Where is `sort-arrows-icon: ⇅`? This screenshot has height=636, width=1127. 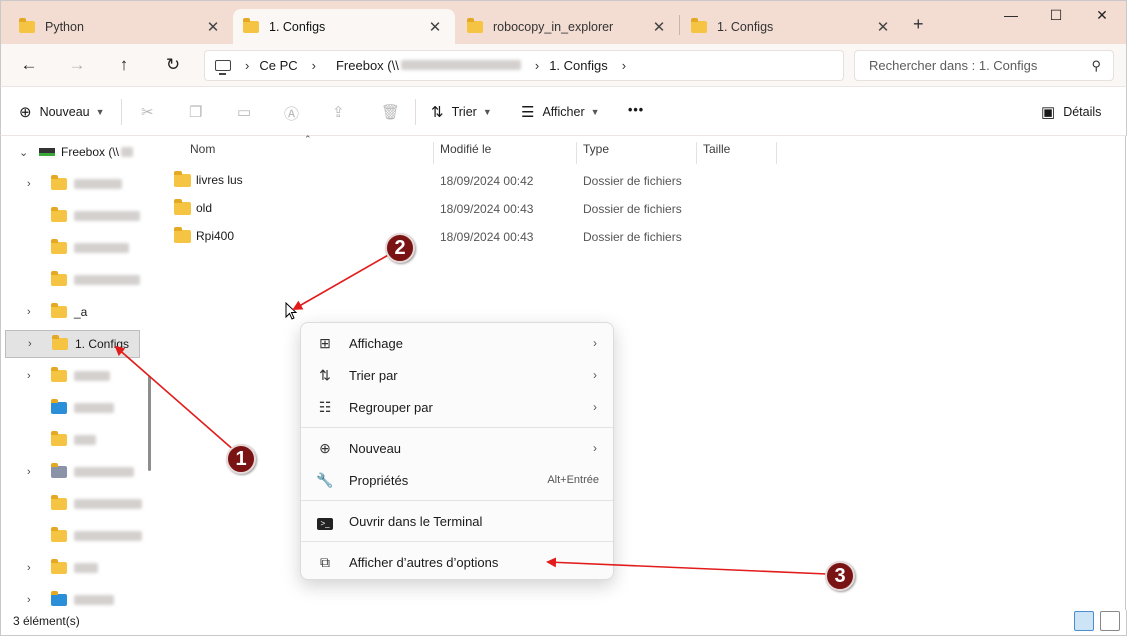
sort-arrows-icon: ⇅ is located at coordinates (437, 112).